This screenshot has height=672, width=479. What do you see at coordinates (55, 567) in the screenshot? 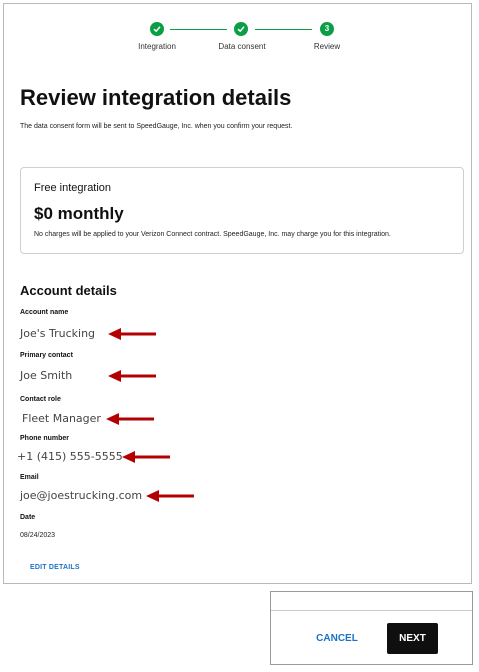
I see `edit-details-link: EDIT DETAILS` at bounding box center [55, 567].